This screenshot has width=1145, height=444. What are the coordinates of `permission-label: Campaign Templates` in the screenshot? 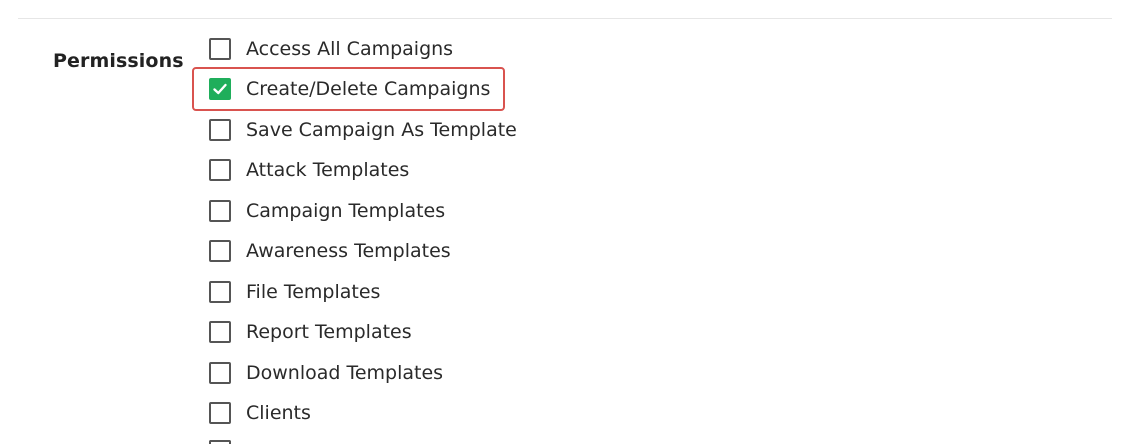 It's located at (346, 211).